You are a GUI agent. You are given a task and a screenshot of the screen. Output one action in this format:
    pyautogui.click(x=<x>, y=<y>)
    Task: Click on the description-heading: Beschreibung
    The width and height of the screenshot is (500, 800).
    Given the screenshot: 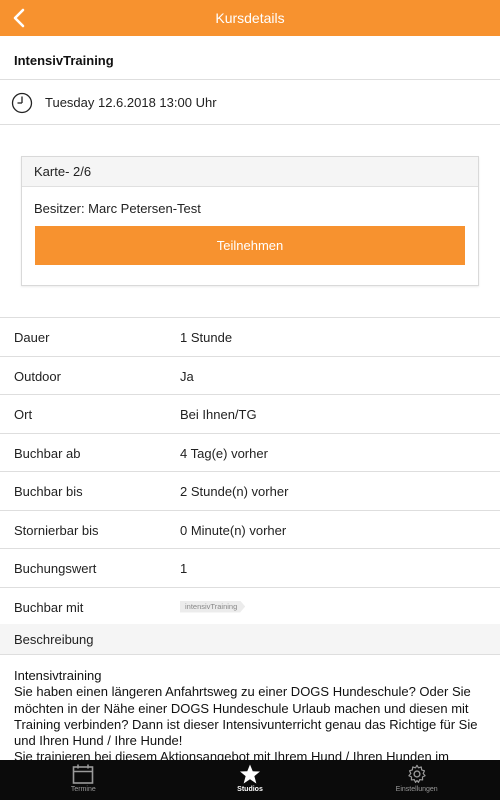 What is the action you would take?
    pyautogui.click(x=250, y=639)
    